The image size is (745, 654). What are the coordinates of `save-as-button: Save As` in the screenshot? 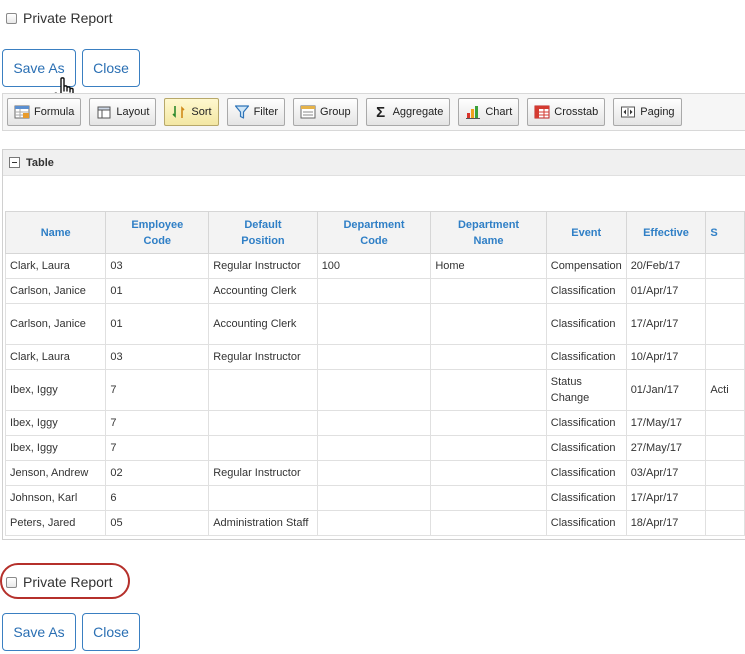 It's located at (39, 632).